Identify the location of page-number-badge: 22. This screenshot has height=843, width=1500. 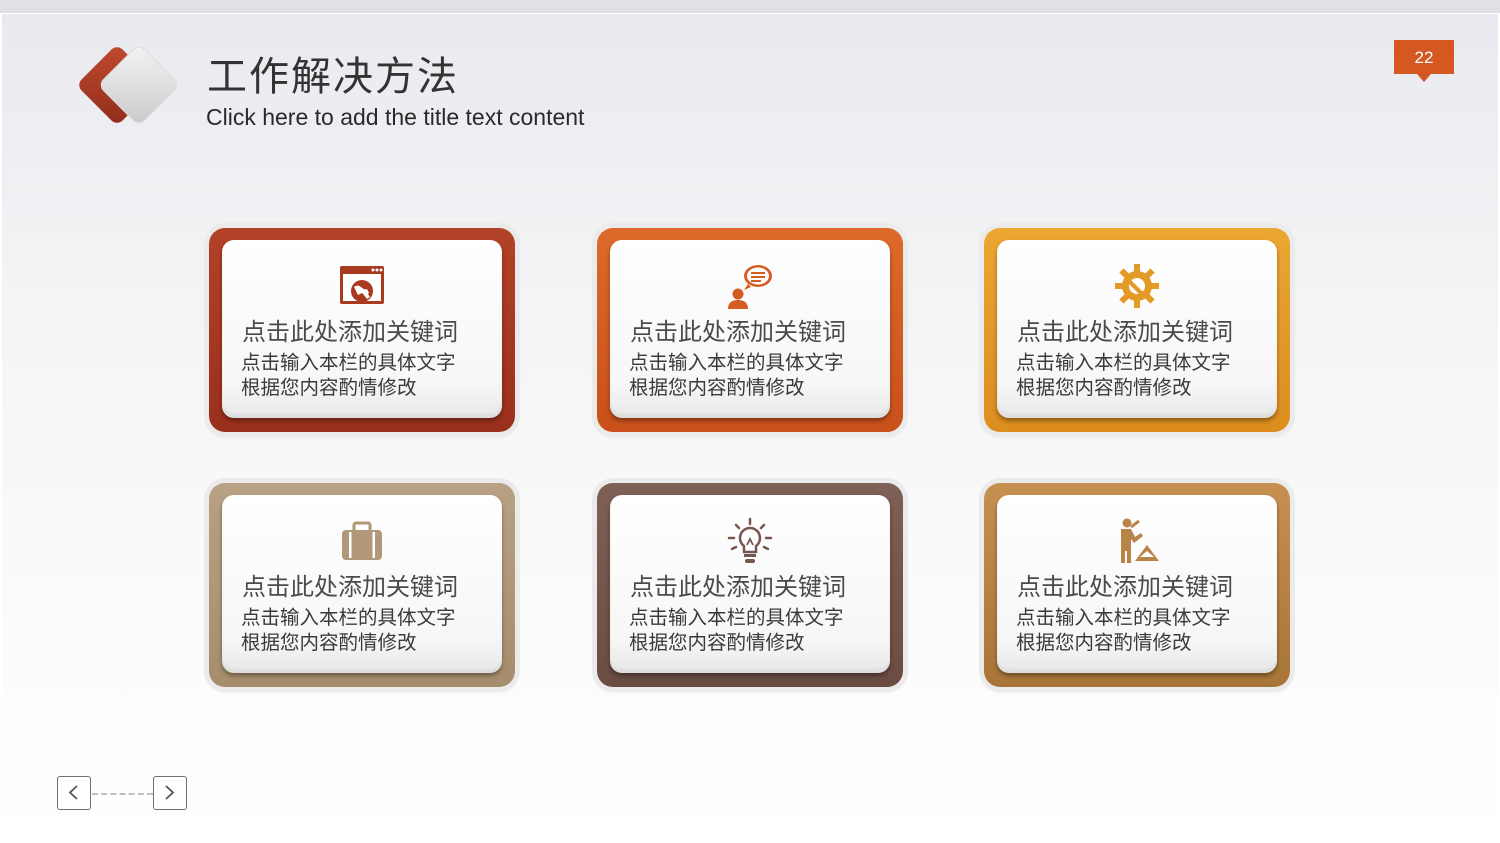
(1424, 61).